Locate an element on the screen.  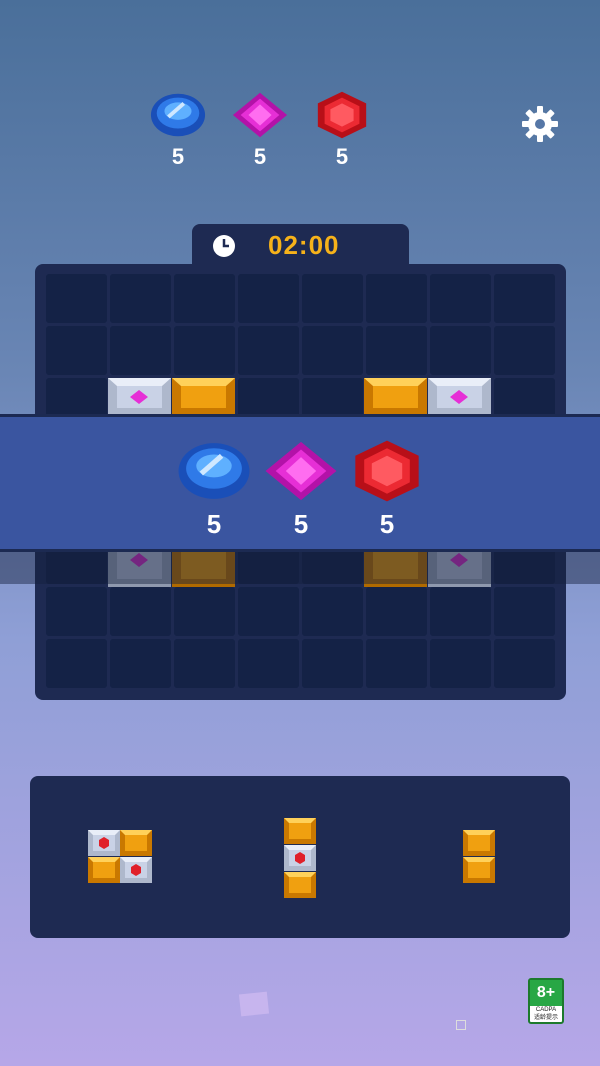
gear-icon is located at coordinates (540, 124).